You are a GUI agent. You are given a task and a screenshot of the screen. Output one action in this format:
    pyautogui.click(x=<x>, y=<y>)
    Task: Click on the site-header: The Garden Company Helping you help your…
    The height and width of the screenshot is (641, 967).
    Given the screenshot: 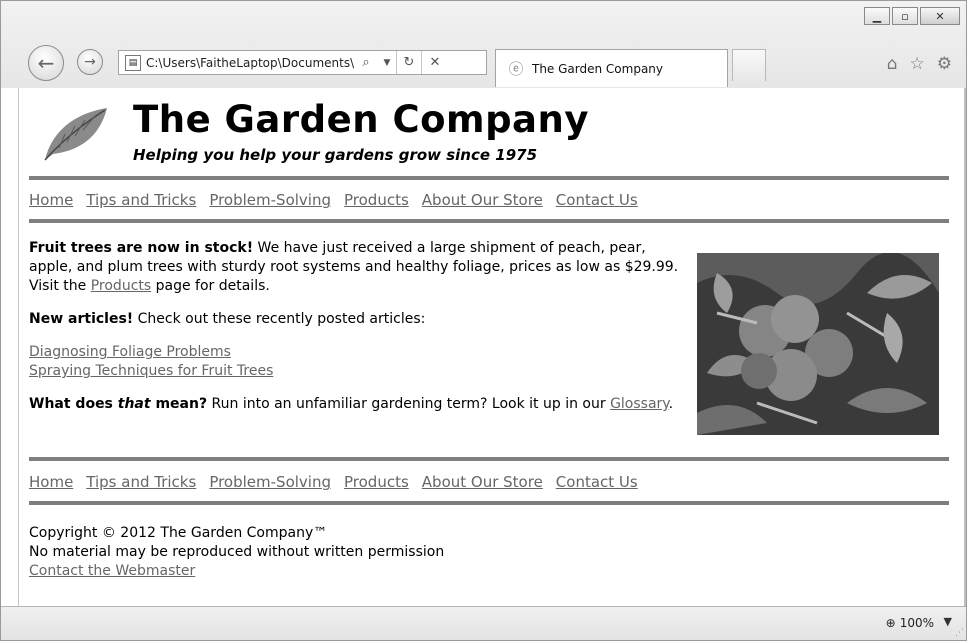 What is the action you would take?
    pyautogui.click(x=492, y=132)
    